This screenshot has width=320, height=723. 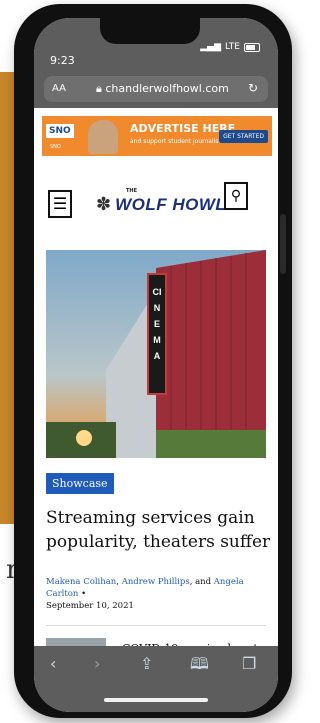 What do you see at coordinates (150, 31) in the screenshot?
I see `phone-notch` at bounding box center [150, 31].